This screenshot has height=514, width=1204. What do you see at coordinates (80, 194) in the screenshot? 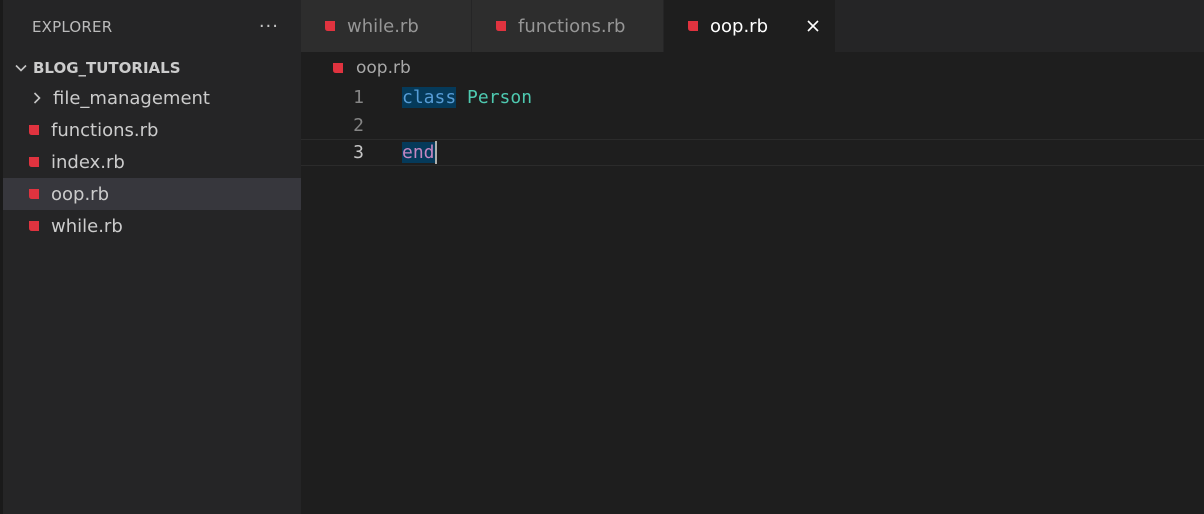
I see `tree-item-label: oop.rb` at bounding box center [80, 194].